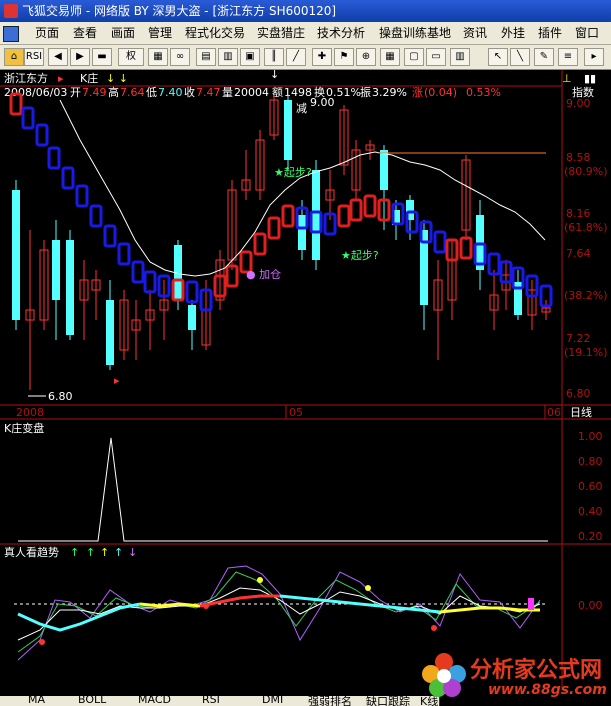 The image size is (611, 706). I want to click on flag-icon: ⚑, so click(344, 57).